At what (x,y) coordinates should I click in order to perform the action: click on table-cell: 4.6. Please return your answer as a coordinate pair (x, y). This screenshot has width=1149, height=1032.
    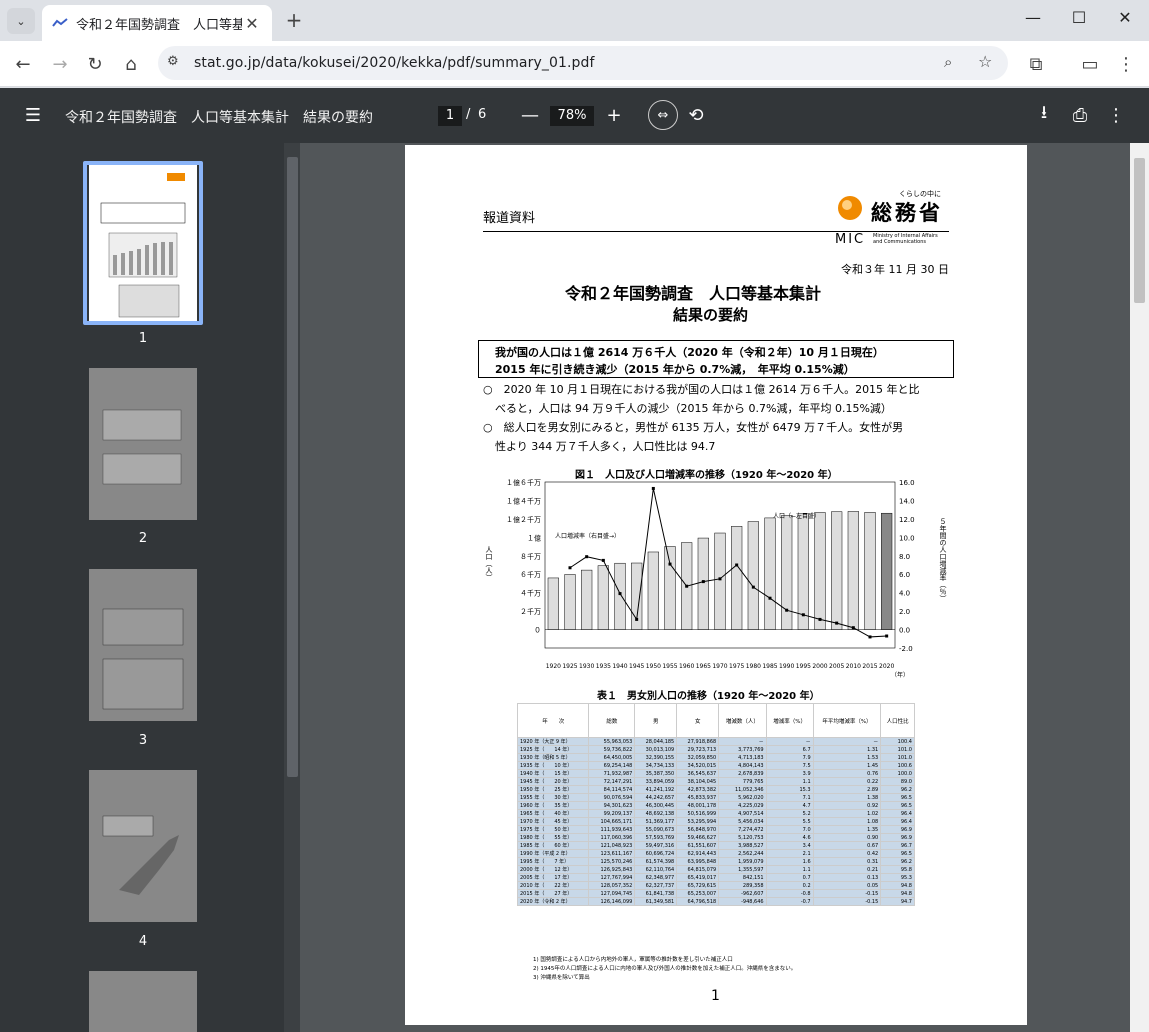
    Looking at the image, I should click on (789, 837).